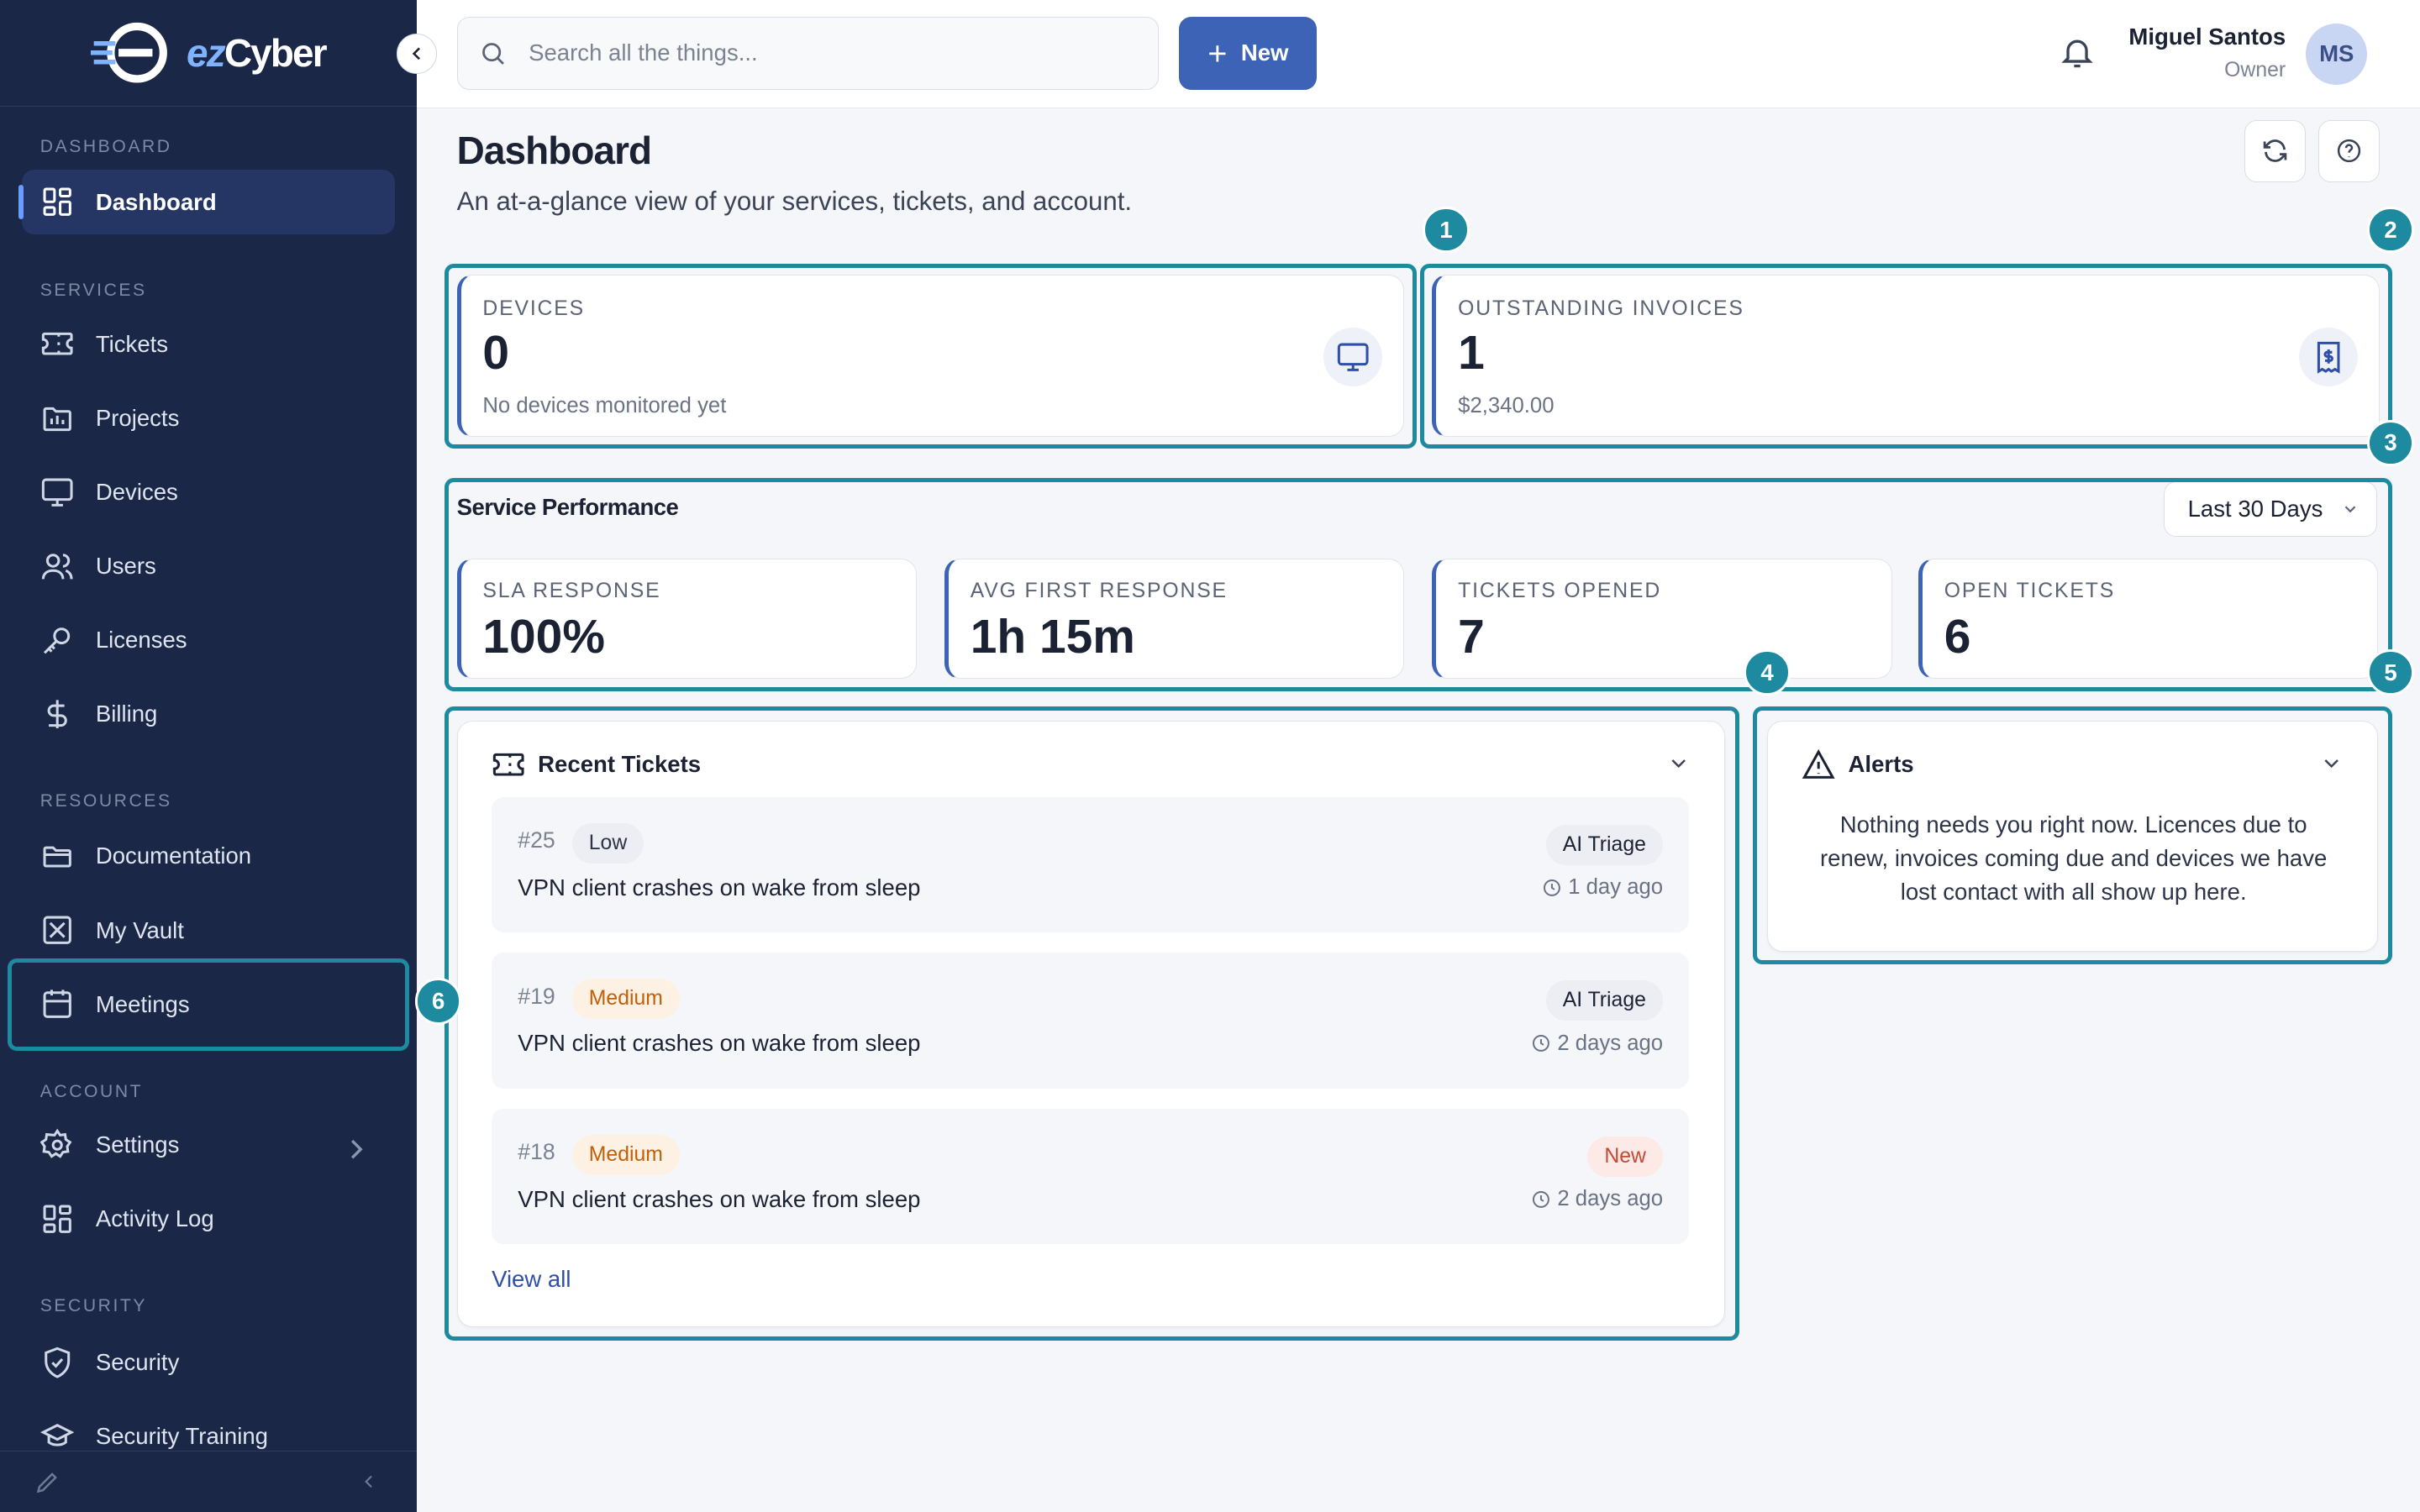  I want to click on search-box, so click(808, 53).